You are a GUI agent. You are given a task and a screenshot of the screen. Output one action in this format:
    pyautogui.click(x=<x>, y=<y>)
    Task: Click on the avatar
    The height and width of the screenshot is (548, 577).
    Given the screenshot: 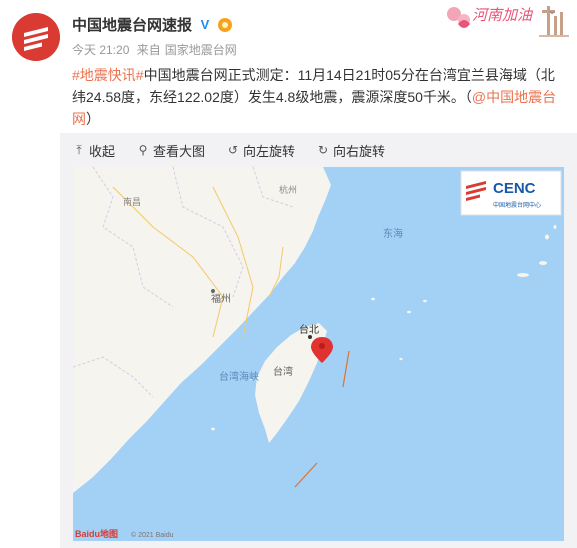 What is the action you would take?
    pyautogui.click(x=36, y=37)
    